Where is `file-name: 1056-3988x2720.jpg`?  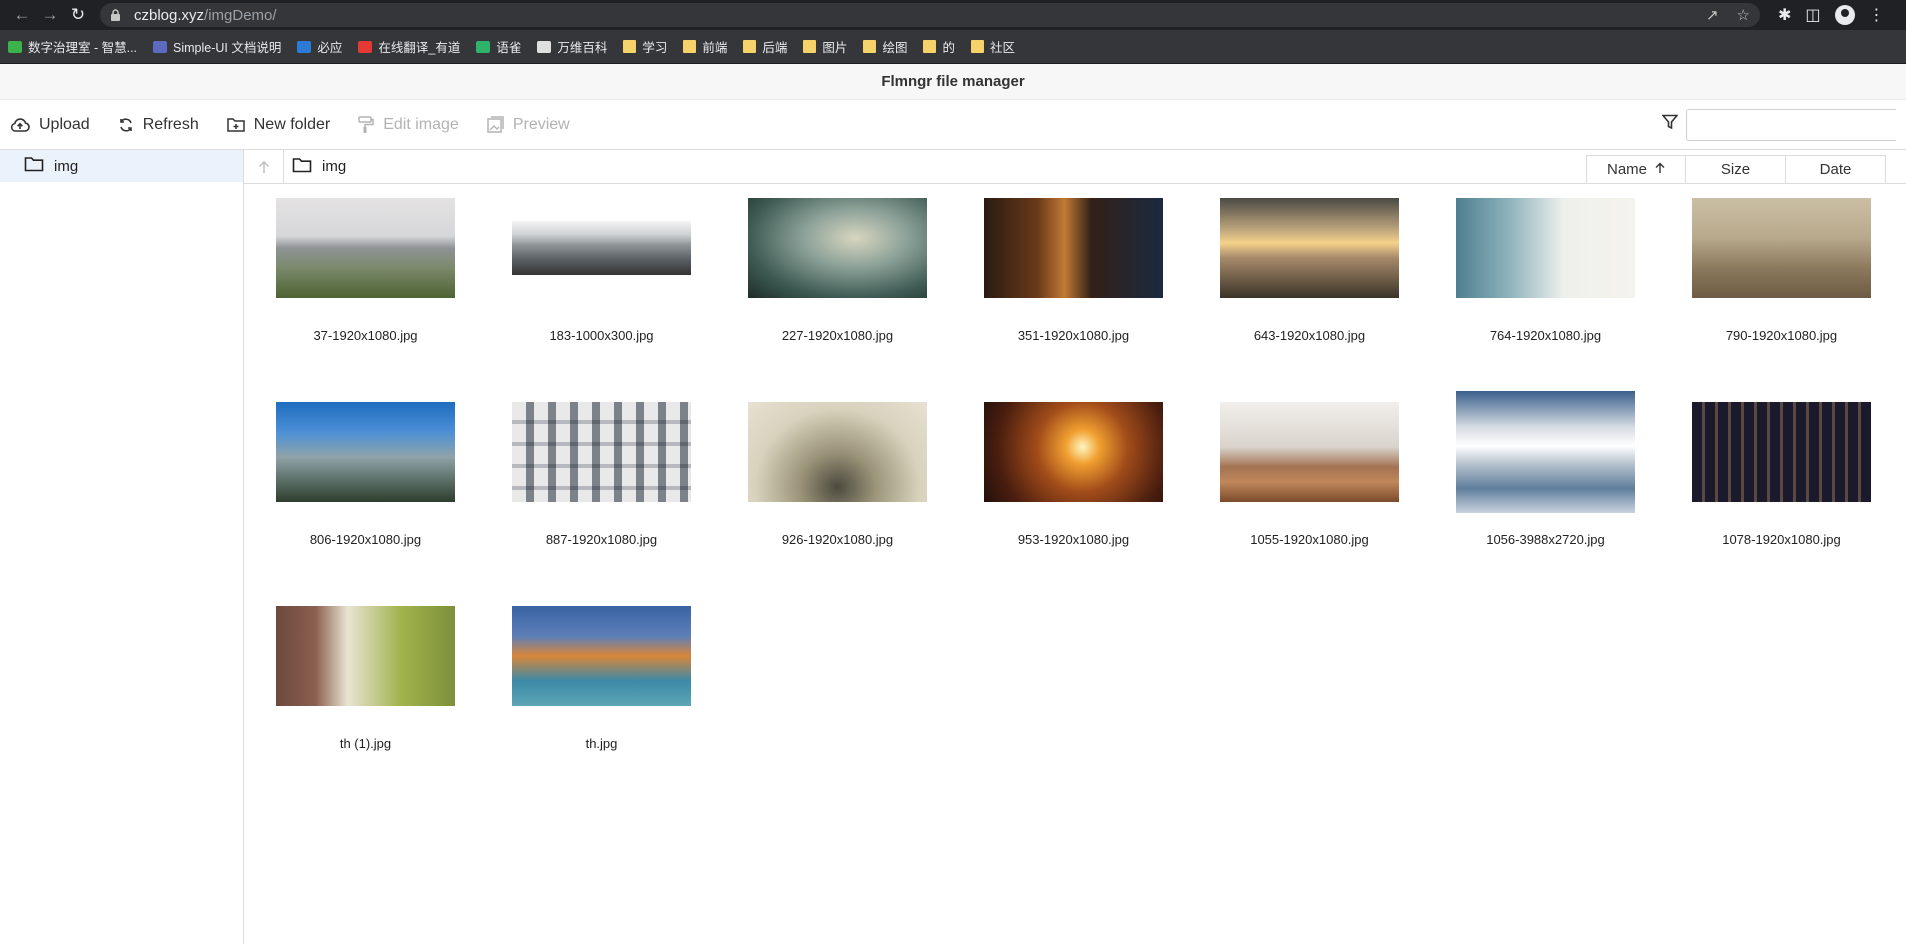 file-name: 1056-3988x2720.jpg is located at coordinates (1545, 539).